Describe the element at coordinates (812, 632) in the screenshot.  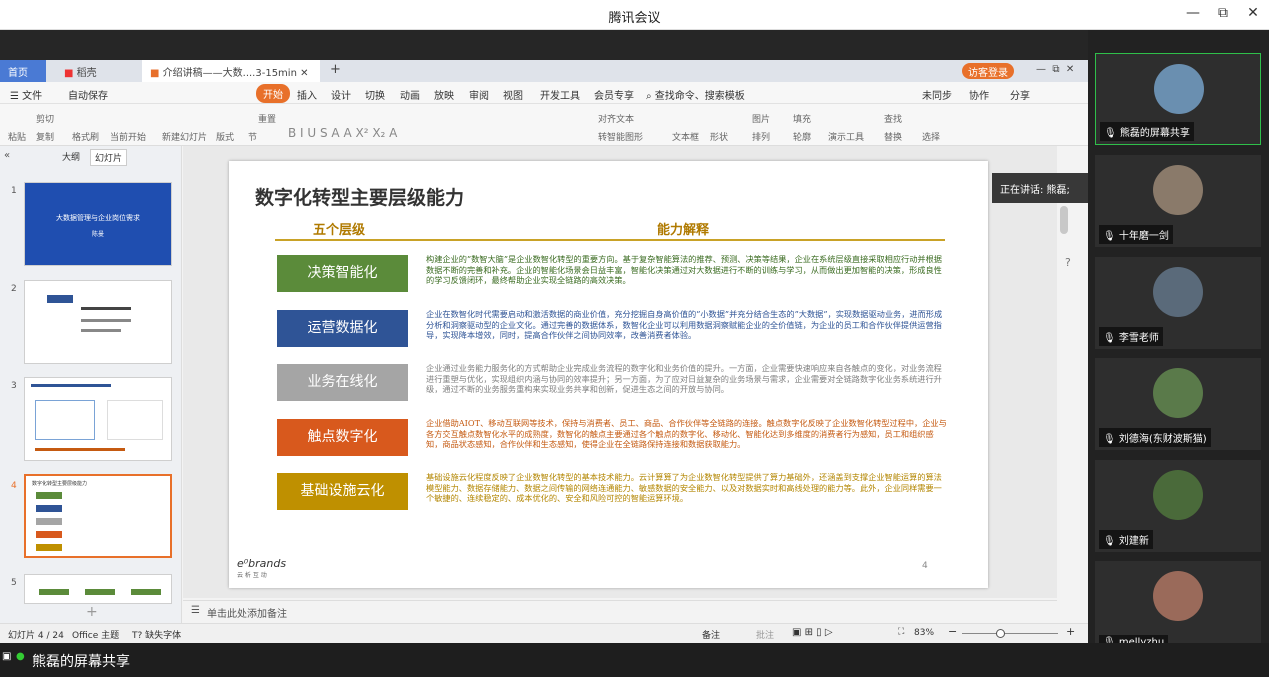
I see `view-mode-icons: ▣ ⊞ ▯ ▷` at that location.